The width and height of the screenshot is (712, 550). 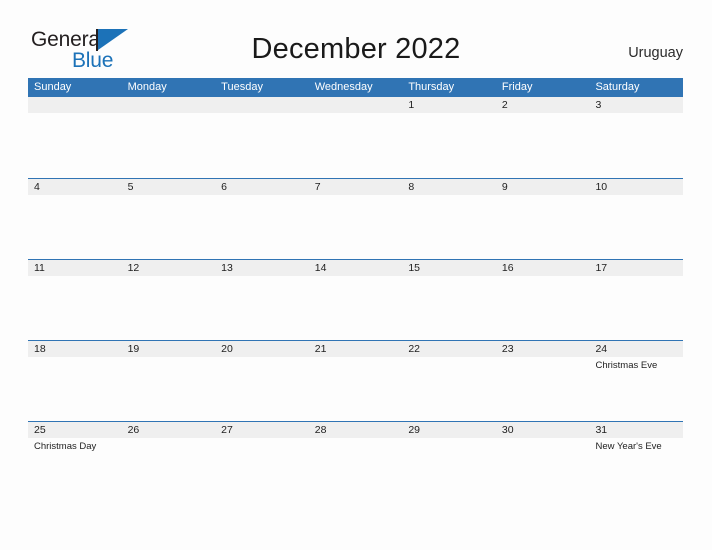 What do you see at coordinates (343, 87) in the screenshot?
I see `weekday-wednesday: Wednesday` at bounding box center [343, 87].